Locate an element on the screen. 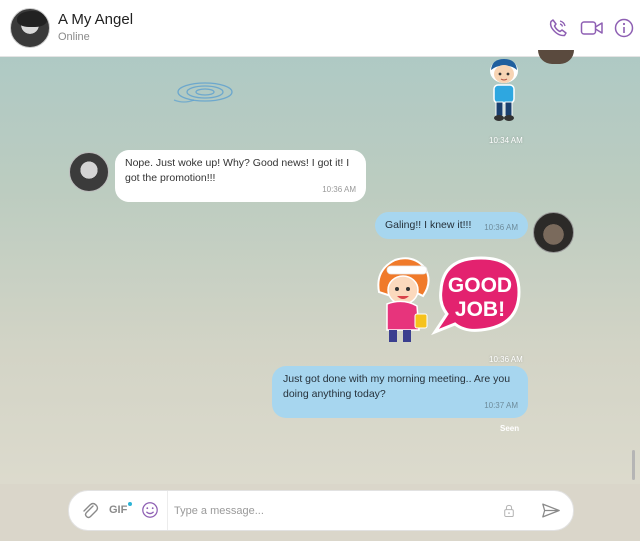 This screenshot has width=640, height=541. chat-scrollbar is located at coordinates (633, 465).